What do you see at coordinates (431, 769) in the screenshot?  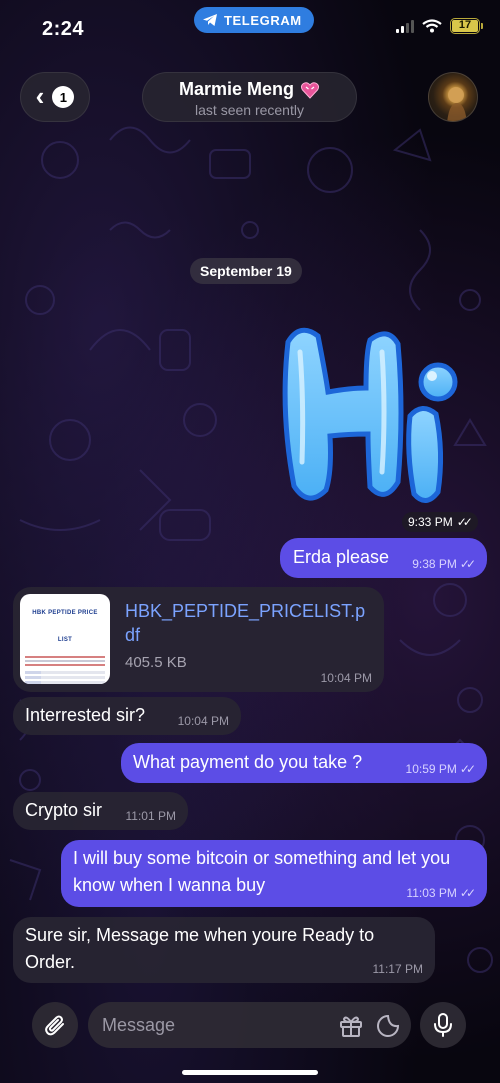 I see `message-time: 10:59 PM` at bounding box center [431, 769].